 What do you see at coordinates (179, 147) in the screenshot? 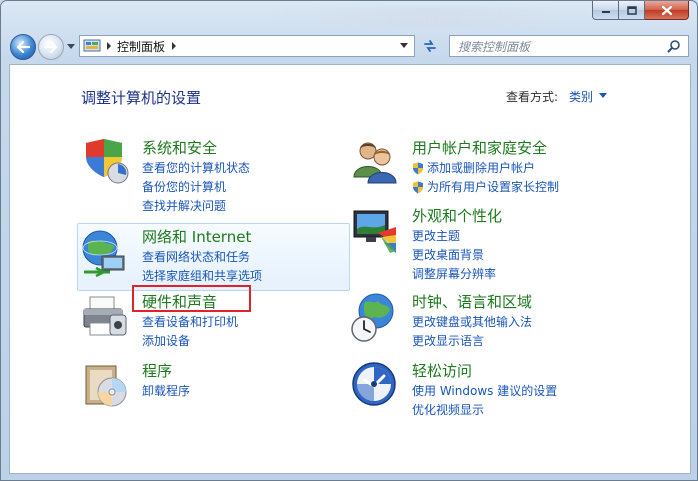
I see `category-title-system-security: 系统和安全` at bounding box center [179, 147].